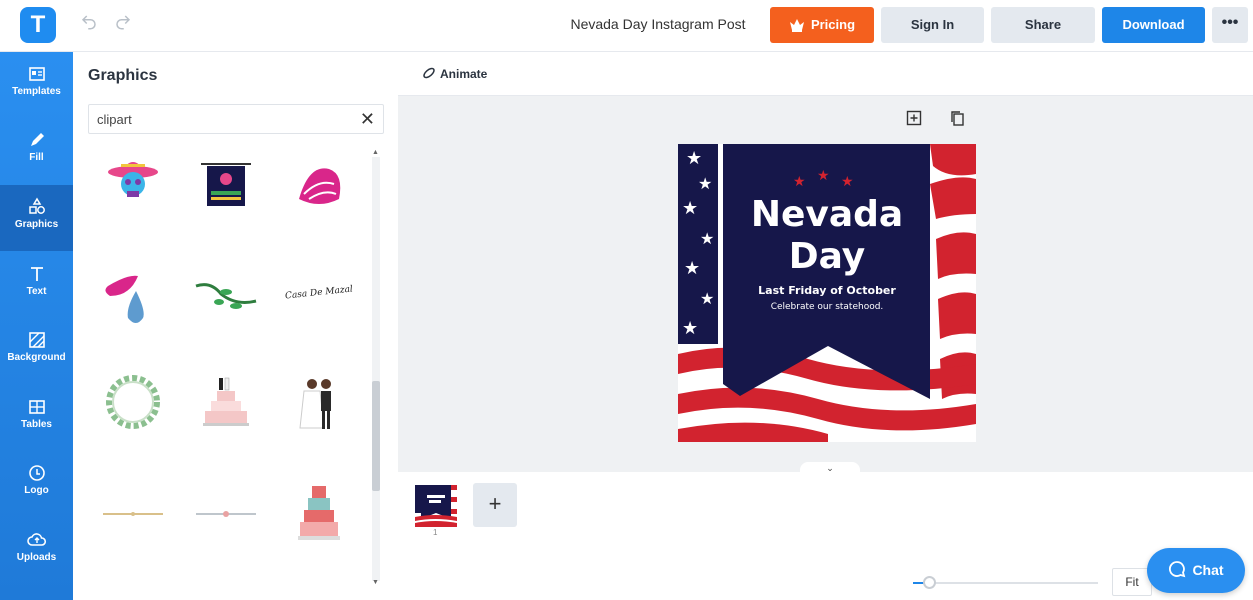  Describe the element at coordinates (133, 514) in the screenshot. I see `gold-divider-graphic` at that location.